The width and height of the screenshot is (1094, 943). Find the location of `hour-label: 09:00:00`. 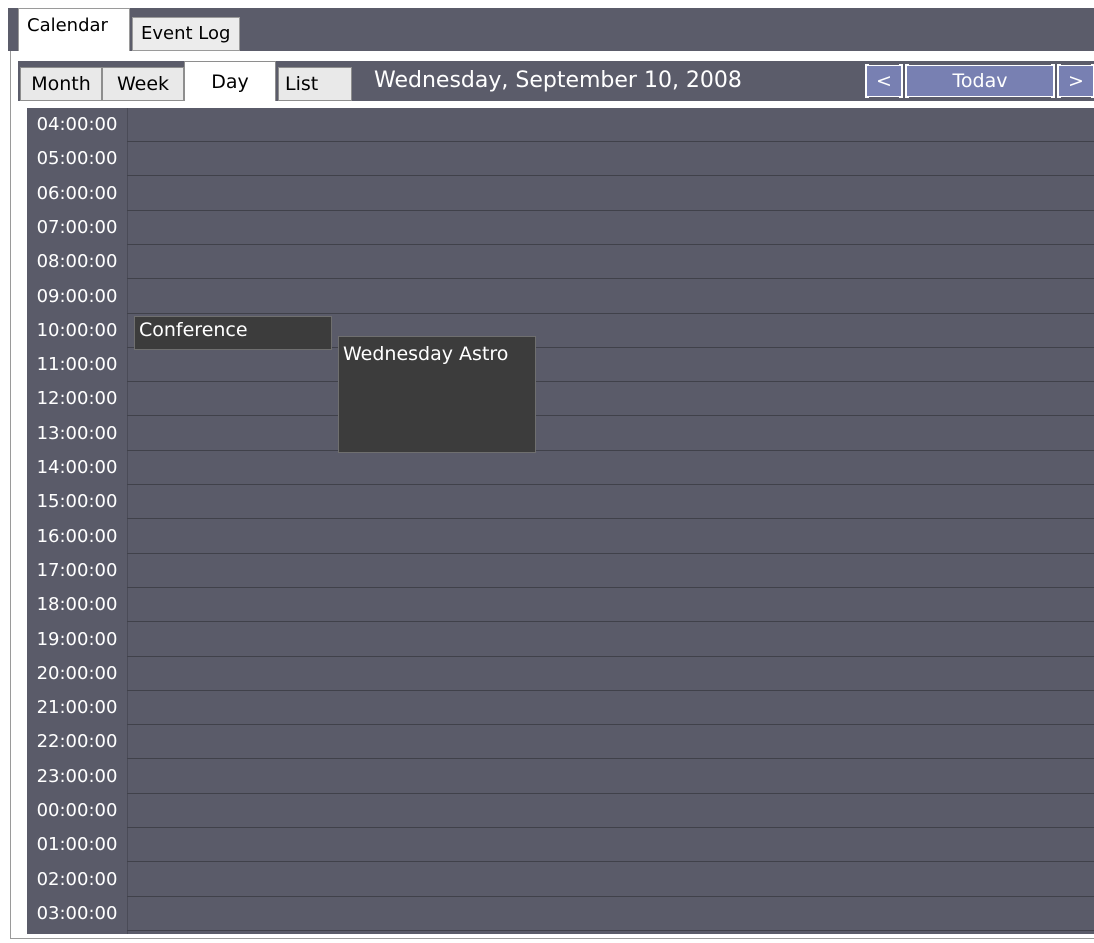

hour-label: 09:00:00 is located at coordinates (77, 296).